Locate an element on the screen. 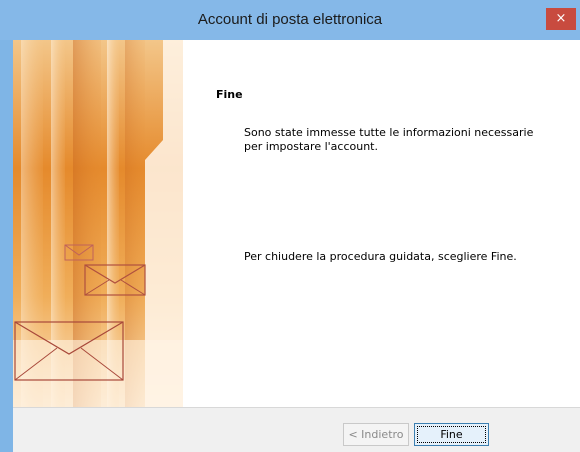  finish-button: Fine is located at coordinates (451, 434).